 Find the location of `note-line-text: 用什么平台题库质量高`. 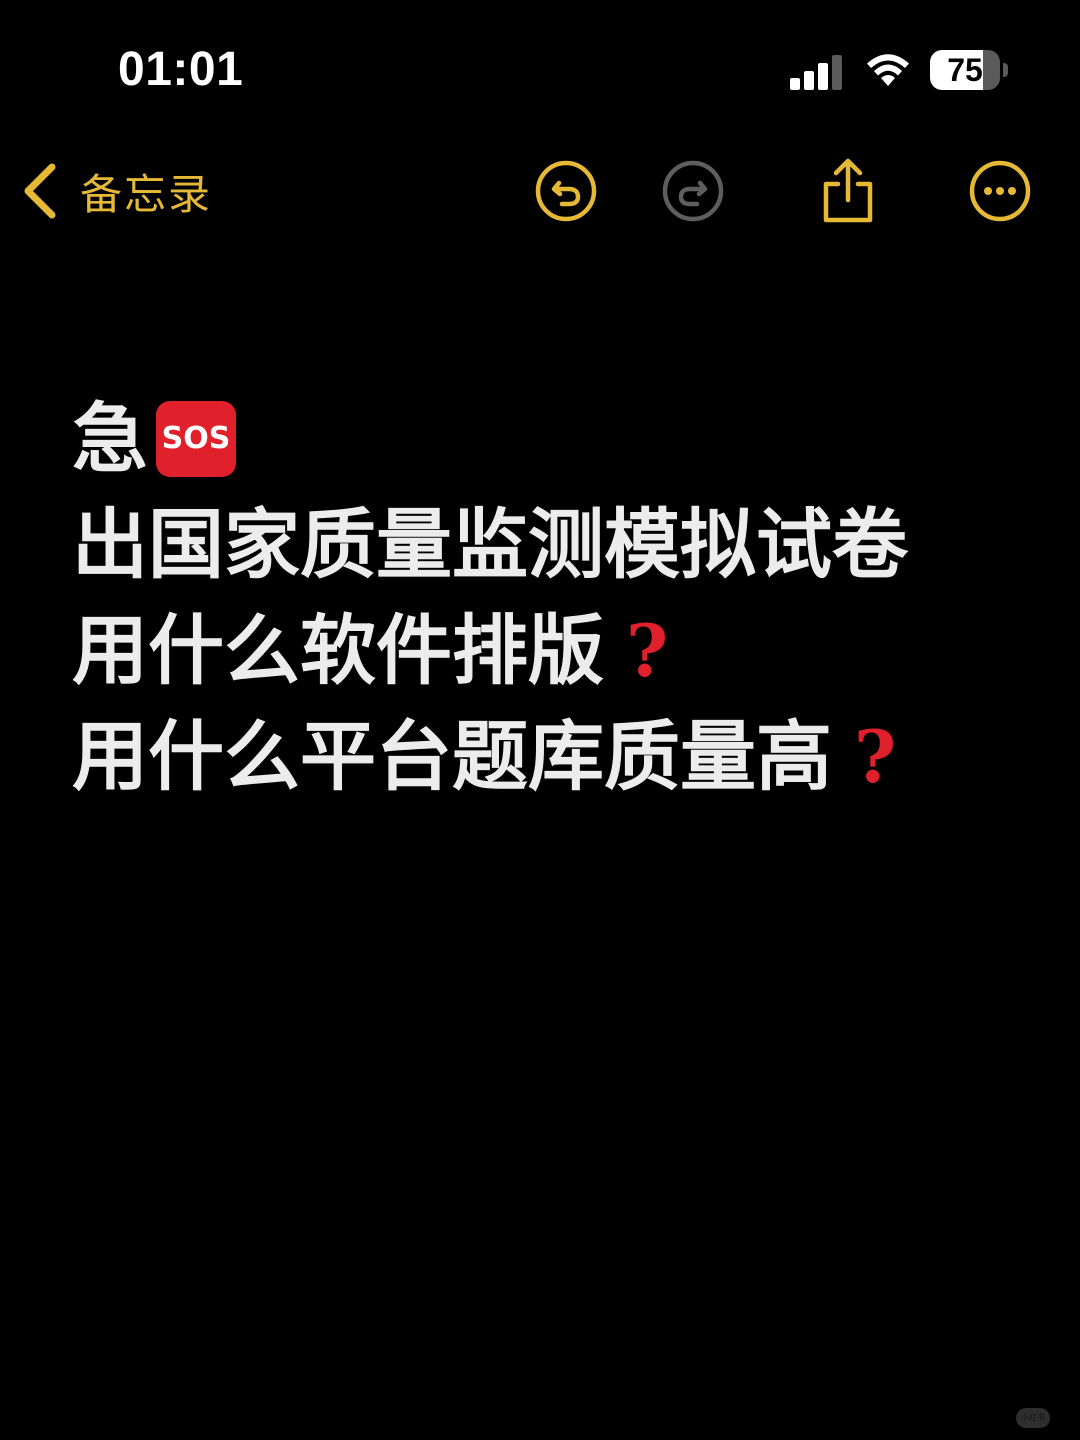

note-line-text: 用什么平台题库质量高 is located at coordinates (452, 756).